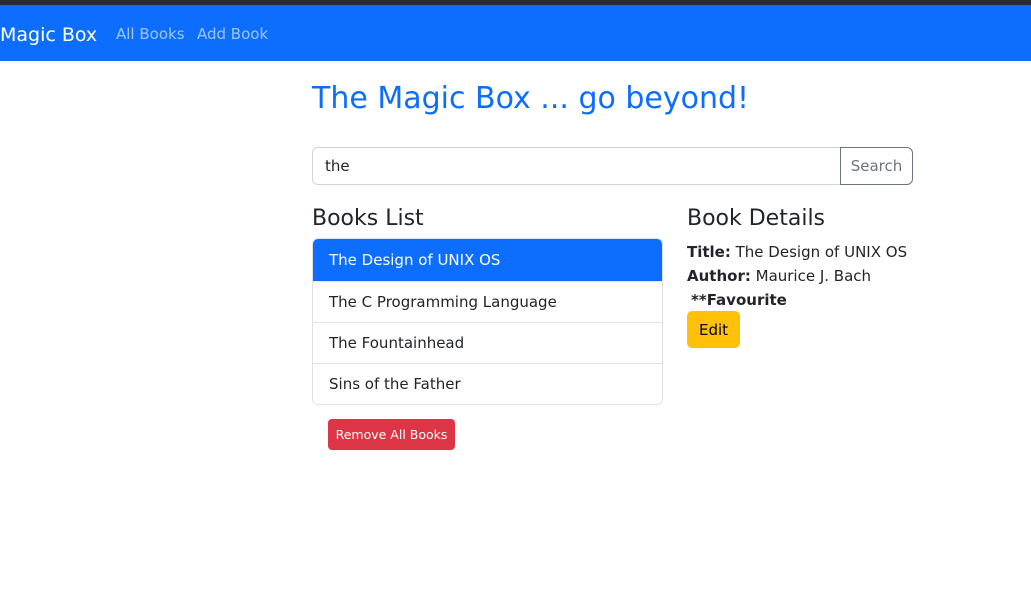 The height and width of the screenshot is (592, 1031). I want to click on book-list-item: The C Programming Language, so click(487, 301).